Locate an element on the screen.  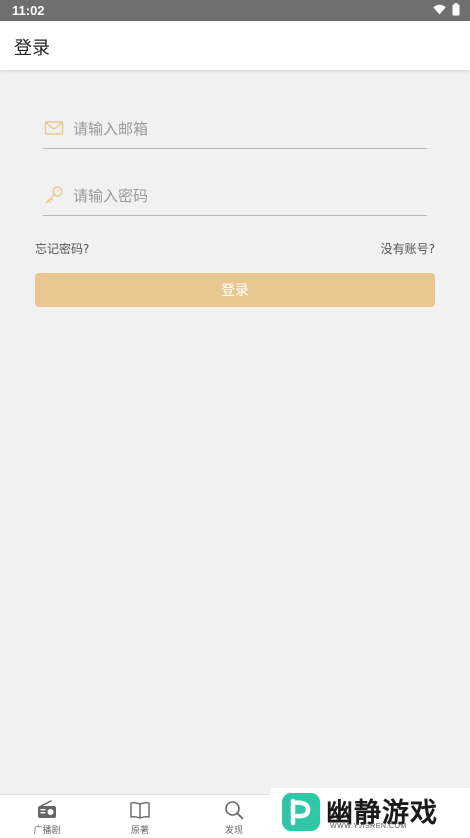
nav-item-original: 原著 is located at coordinates (140, 818).